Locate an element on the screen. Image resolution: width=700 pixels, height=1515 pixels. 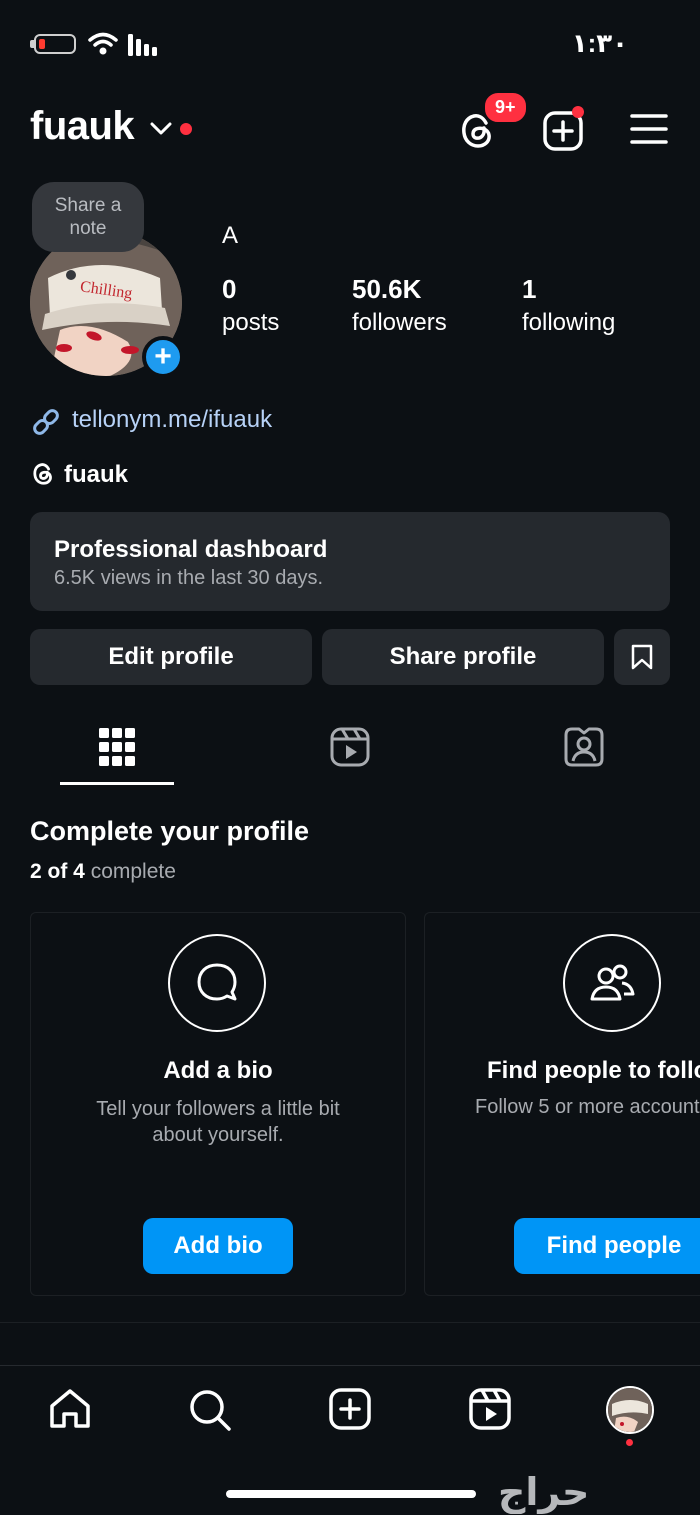
following-label: following is located at coordinates (569, 322).